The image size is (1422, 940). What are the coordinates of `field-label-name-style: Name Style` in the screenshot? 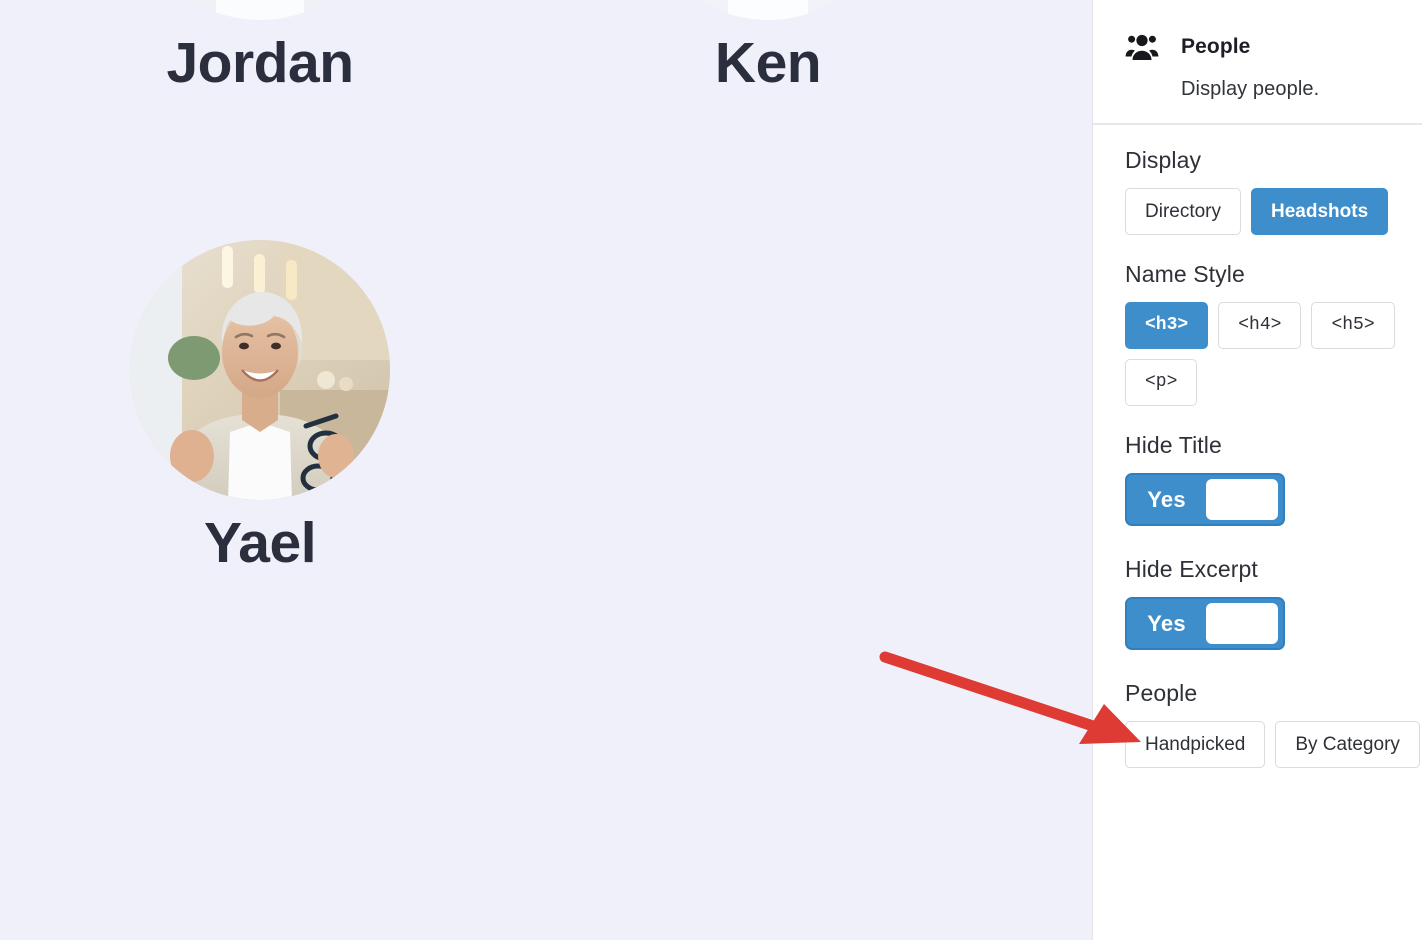 It's located at (1185, 274).